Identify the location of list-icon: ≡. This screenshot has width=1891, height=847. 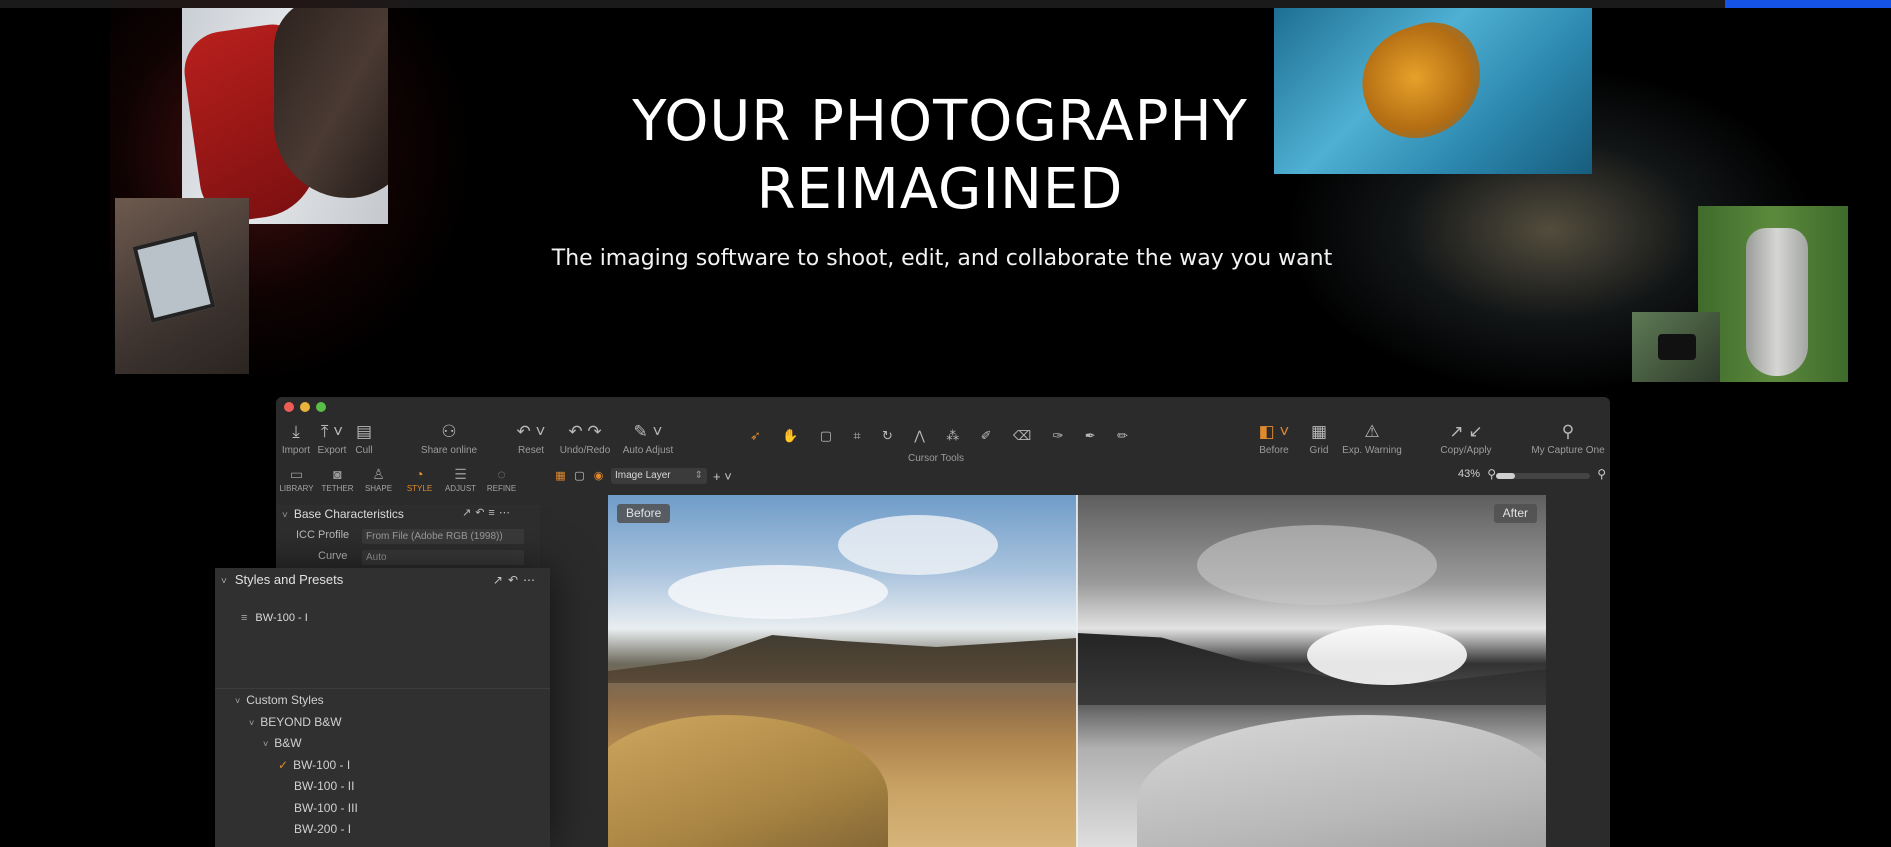
(244, 618).